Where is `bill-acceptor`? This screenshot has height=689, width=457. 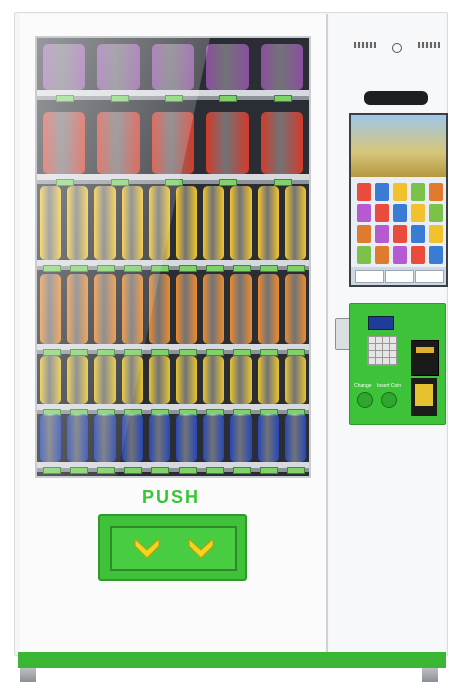 bill-acceptor is located at coordinates (425, 358).